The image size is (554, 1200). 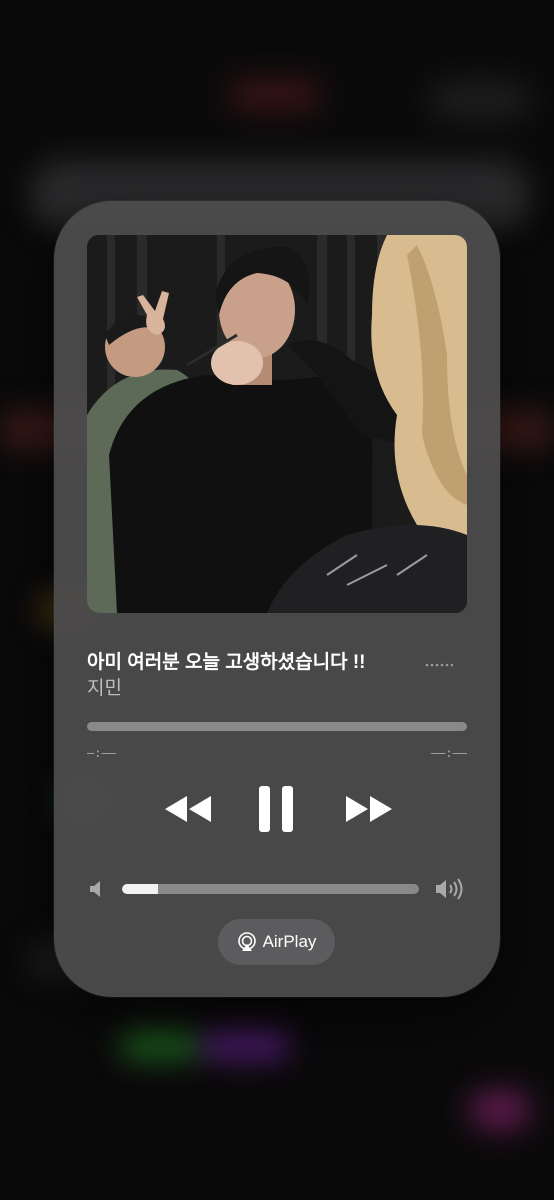 What do you see at coordinates (140, 889) in the screenshot?
I see `volume-fill` at bounding box center [140, 889].